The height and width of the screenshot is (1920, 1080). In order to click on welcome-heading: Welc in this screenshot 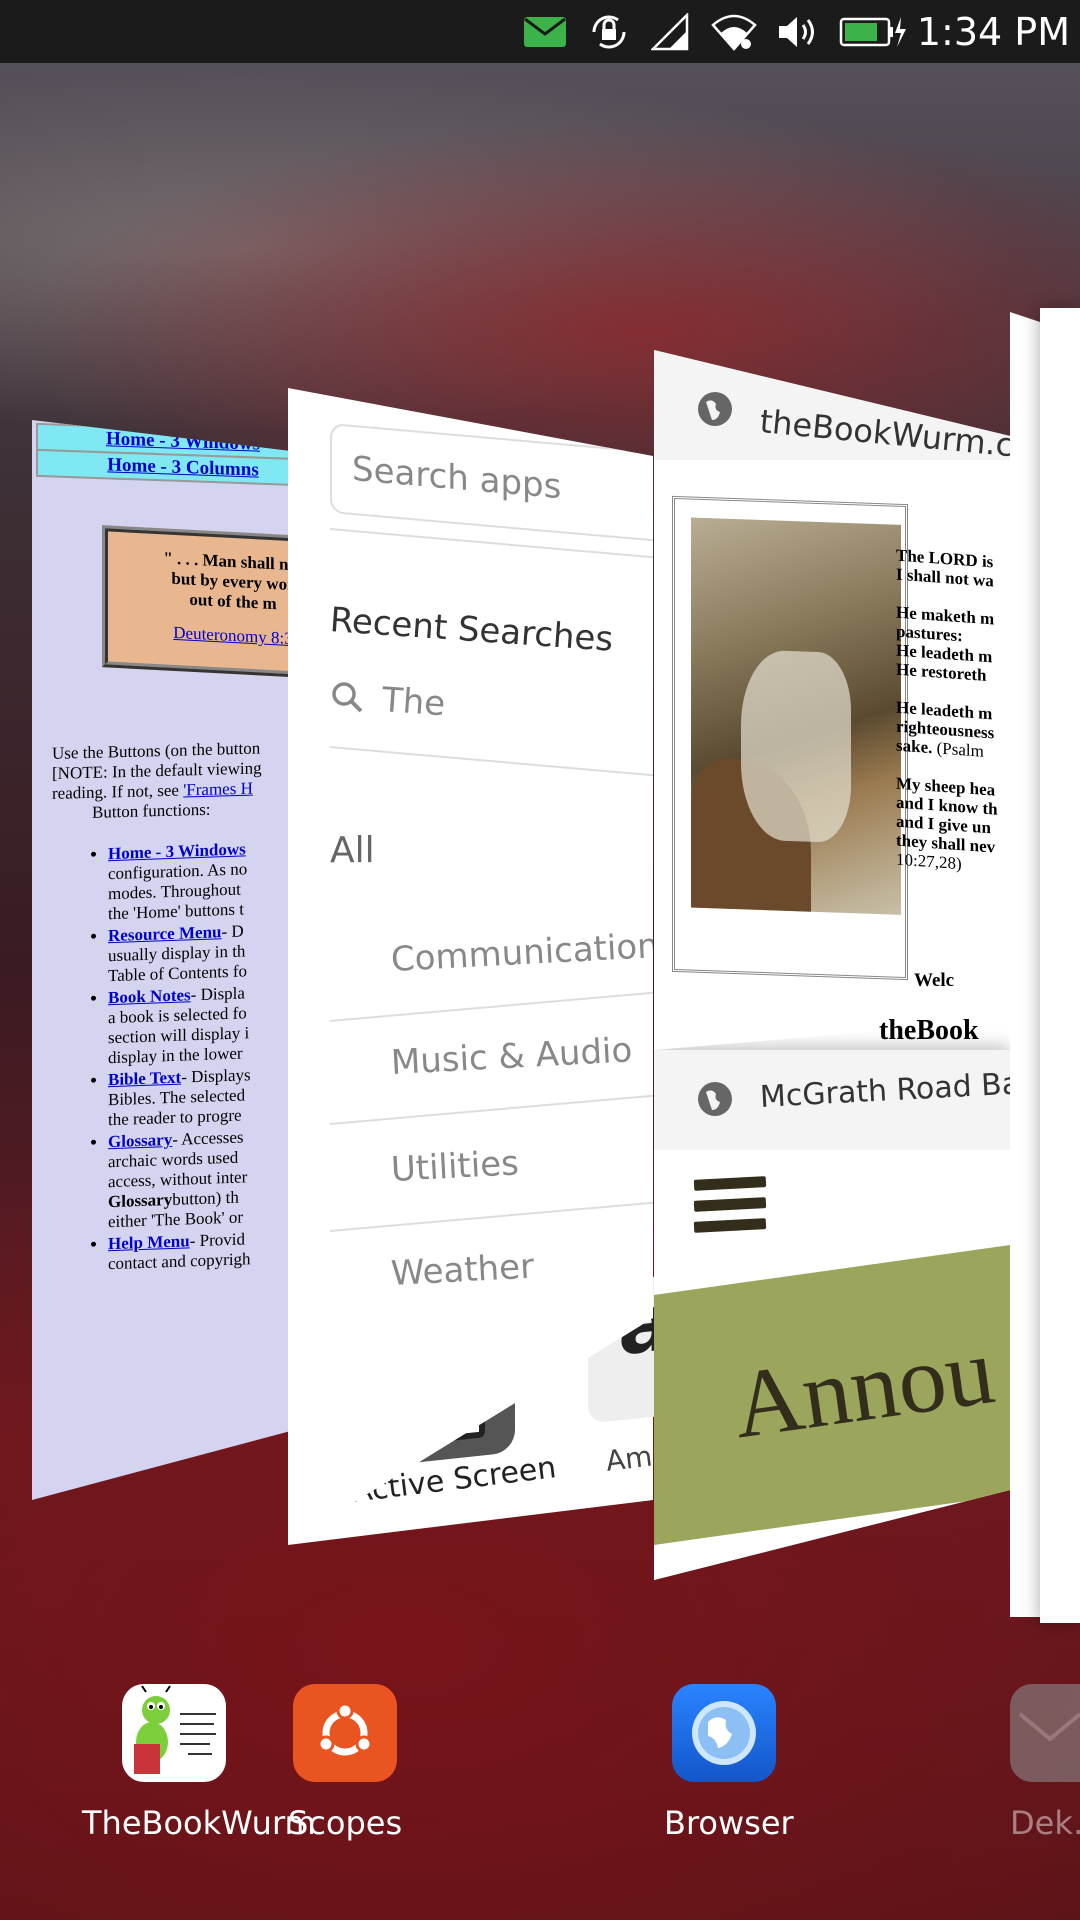, I will do `click(934, 980)`.